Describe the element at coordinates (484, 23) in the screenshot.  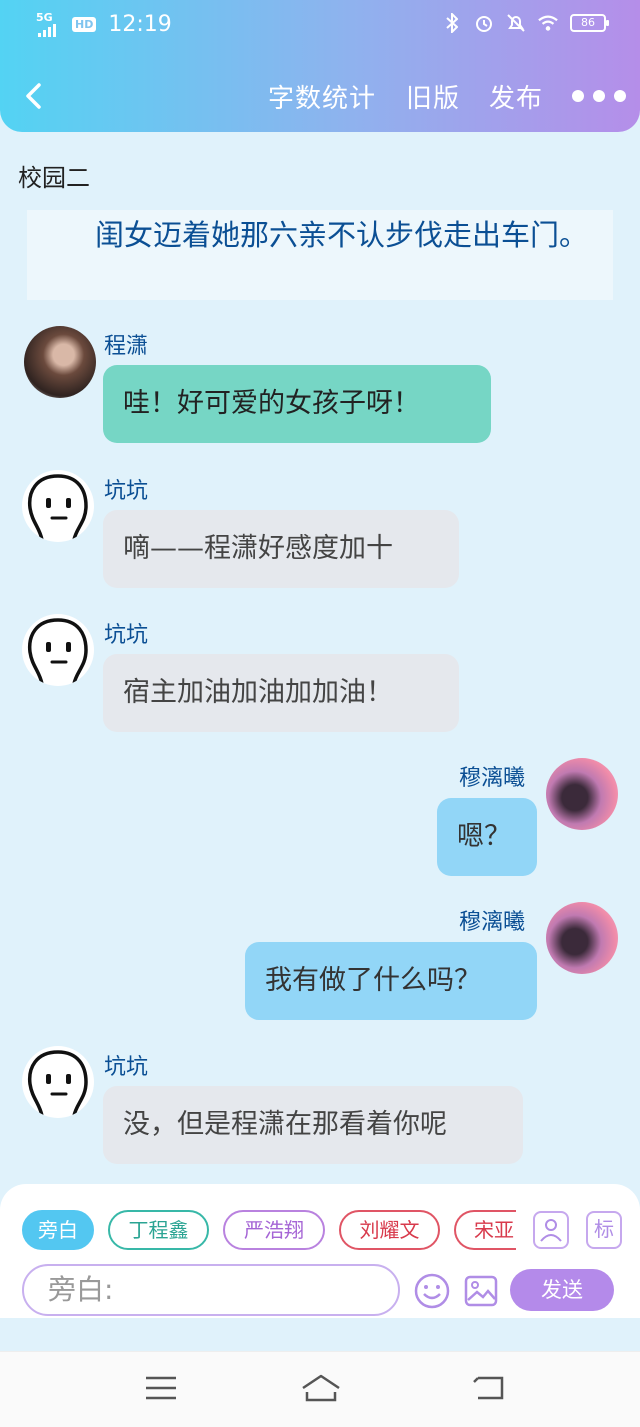
I see `alarm-icon` at that location.